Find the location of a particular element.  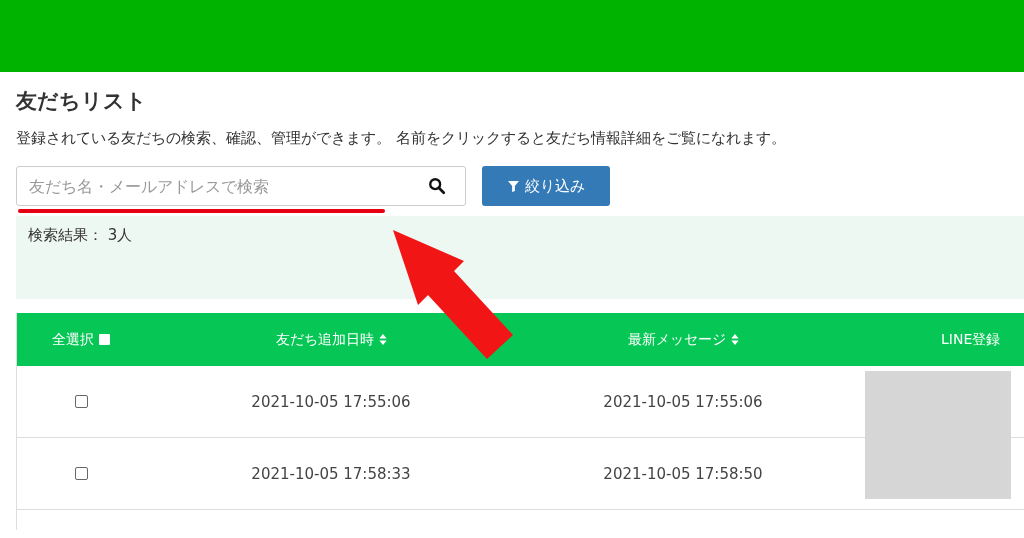

column-header: 友だち追加日時 is located at coordinates (324, 339).